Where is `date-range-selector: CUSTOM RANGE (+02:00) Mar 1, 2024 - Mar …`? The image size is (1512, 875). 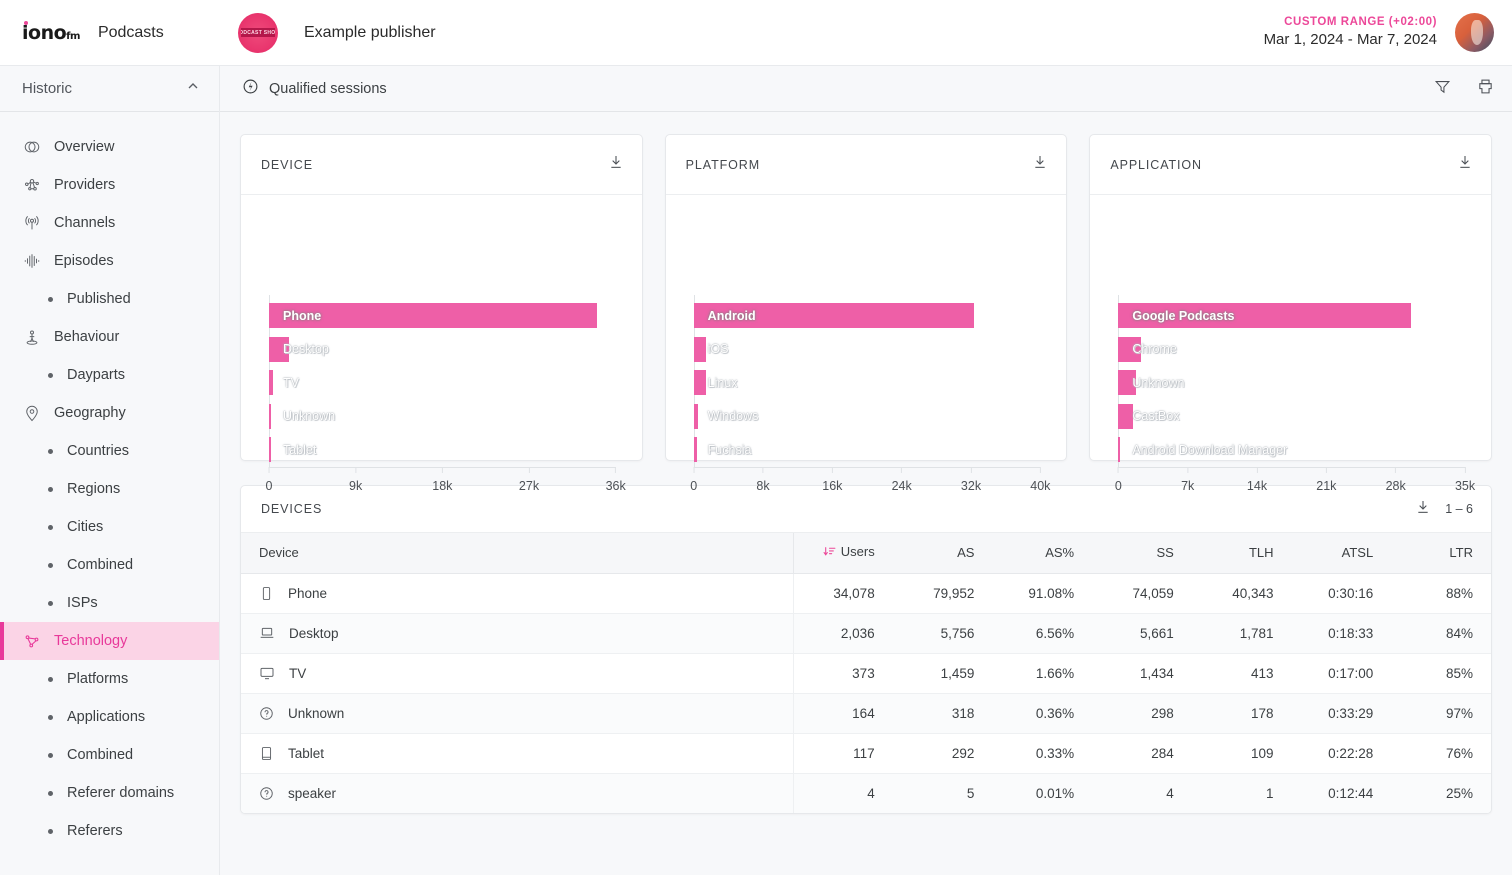 date-range-selector: CUSTOM RANGE (+02:00) Mar 1, 2024 - Mar … is located at coordinates (1350, 32).